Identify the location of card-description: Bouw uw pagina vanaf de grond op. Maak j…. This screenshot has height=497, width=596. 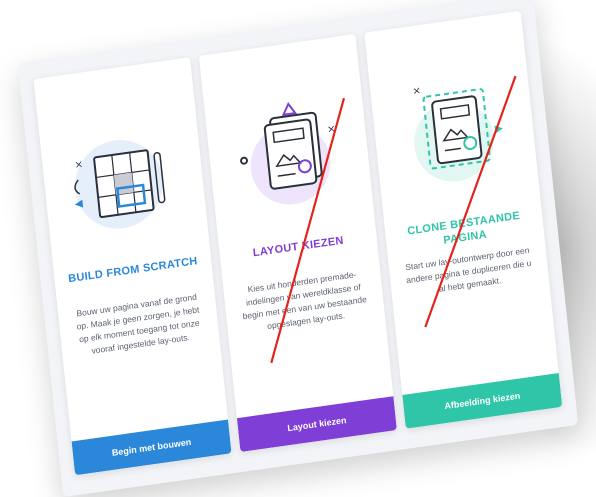
(137, 323).